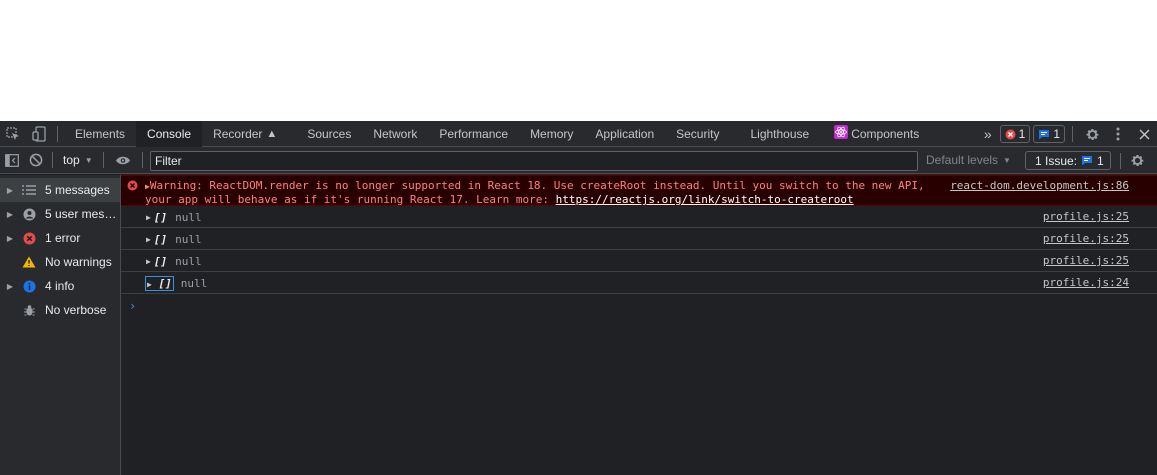 The image size is (1157, 475). I want to click on filter-input, so click(534, 161).